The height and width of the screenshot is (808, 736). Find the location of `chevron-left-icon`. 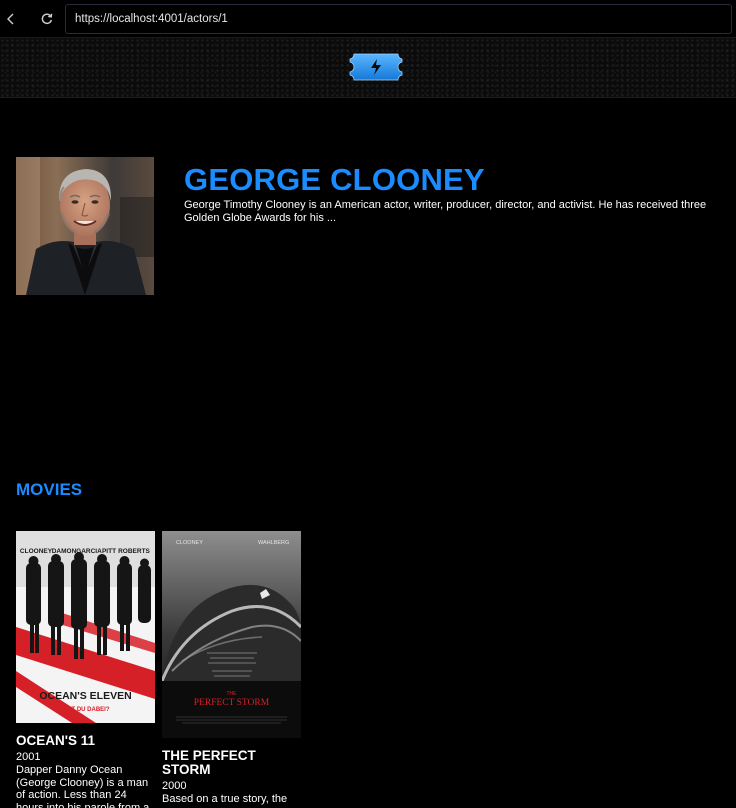

chevron-left-icon is located at coordinates (10, 19).